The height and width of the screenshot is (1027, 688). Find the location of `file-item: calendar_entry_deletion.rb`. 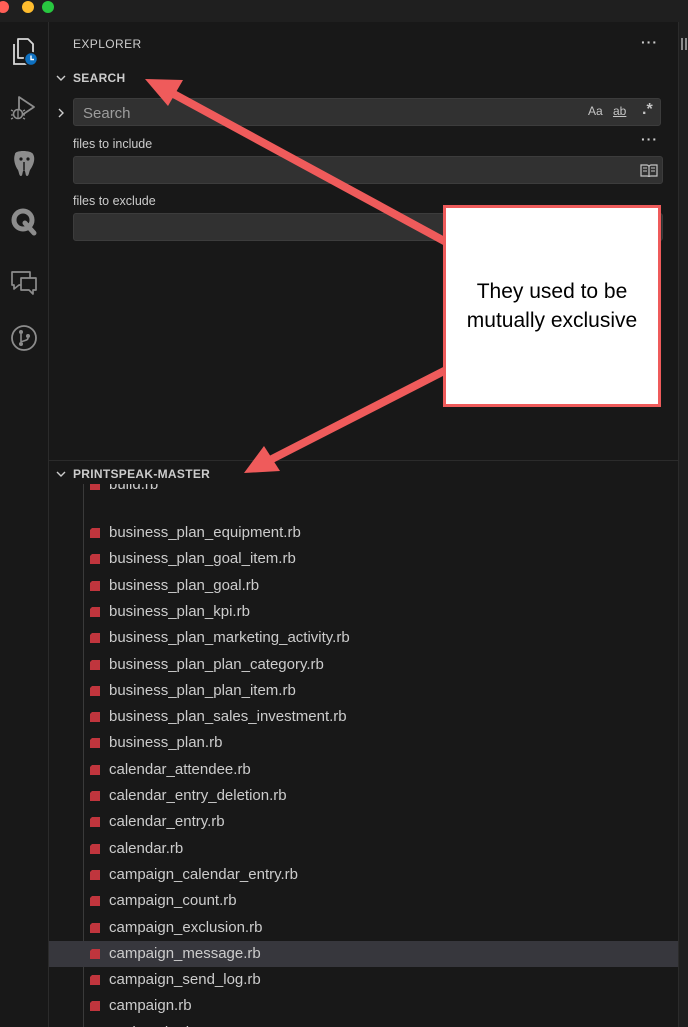

file-item: calendar_entry_deletion.rb is located at coordinates (363, 796).